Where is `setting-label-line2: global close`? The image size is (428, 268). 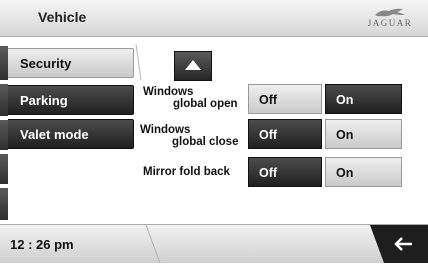
setting-label-line2: global close is located at coordinates (205, 142).